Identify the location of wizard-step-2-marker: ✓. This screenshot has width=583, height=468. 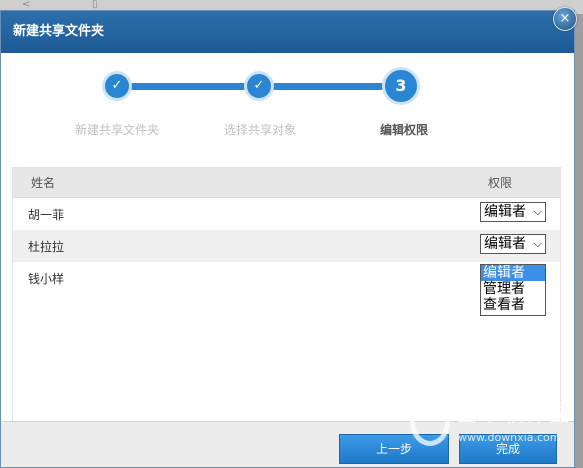
(259, 86).